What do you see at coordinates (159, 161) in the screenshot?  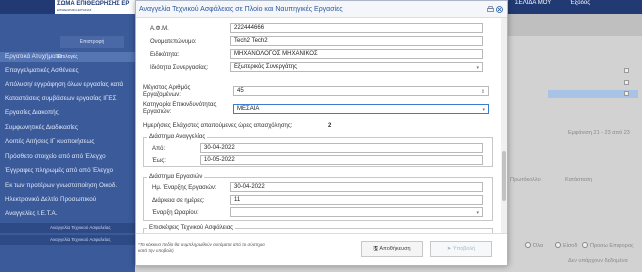 I see `to-label: Έως:` at bounding box center [159, 161].